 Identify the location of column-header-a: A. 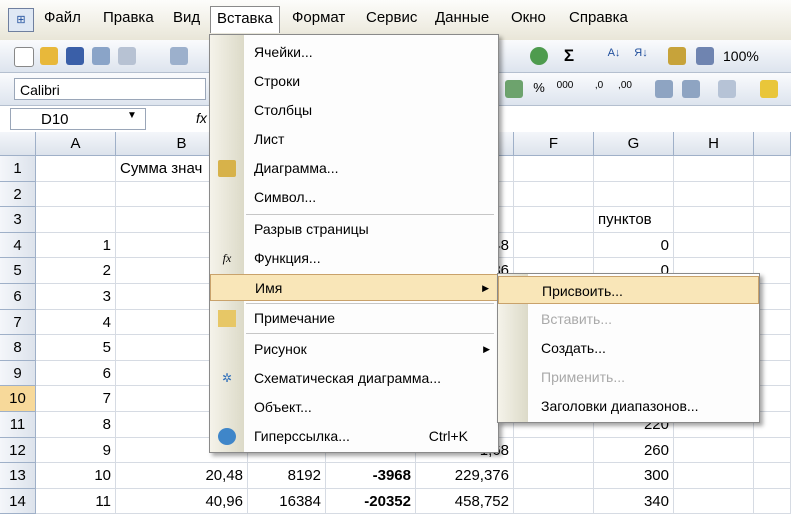
(76, 144).